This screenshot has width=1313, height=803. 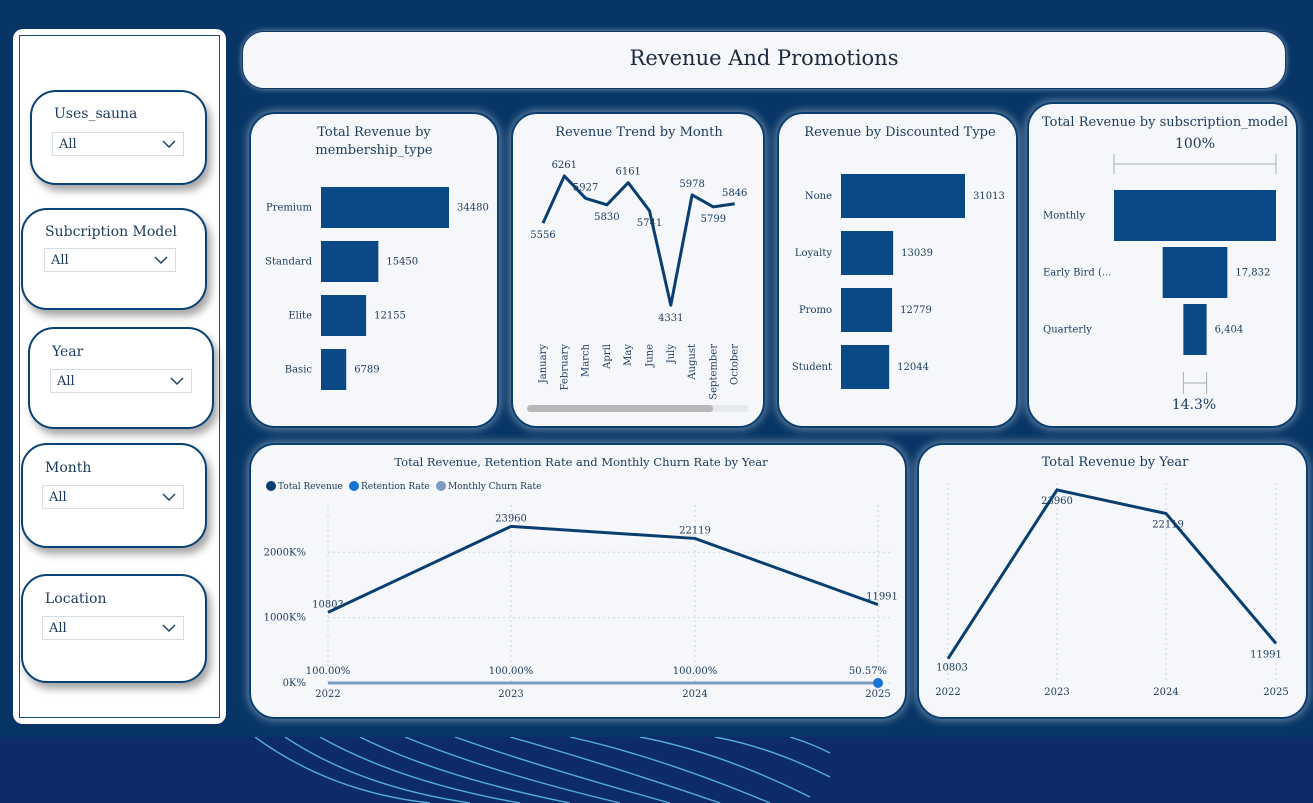 I want to click on filter-title: Subcription Model, so click(x=111, y=232).